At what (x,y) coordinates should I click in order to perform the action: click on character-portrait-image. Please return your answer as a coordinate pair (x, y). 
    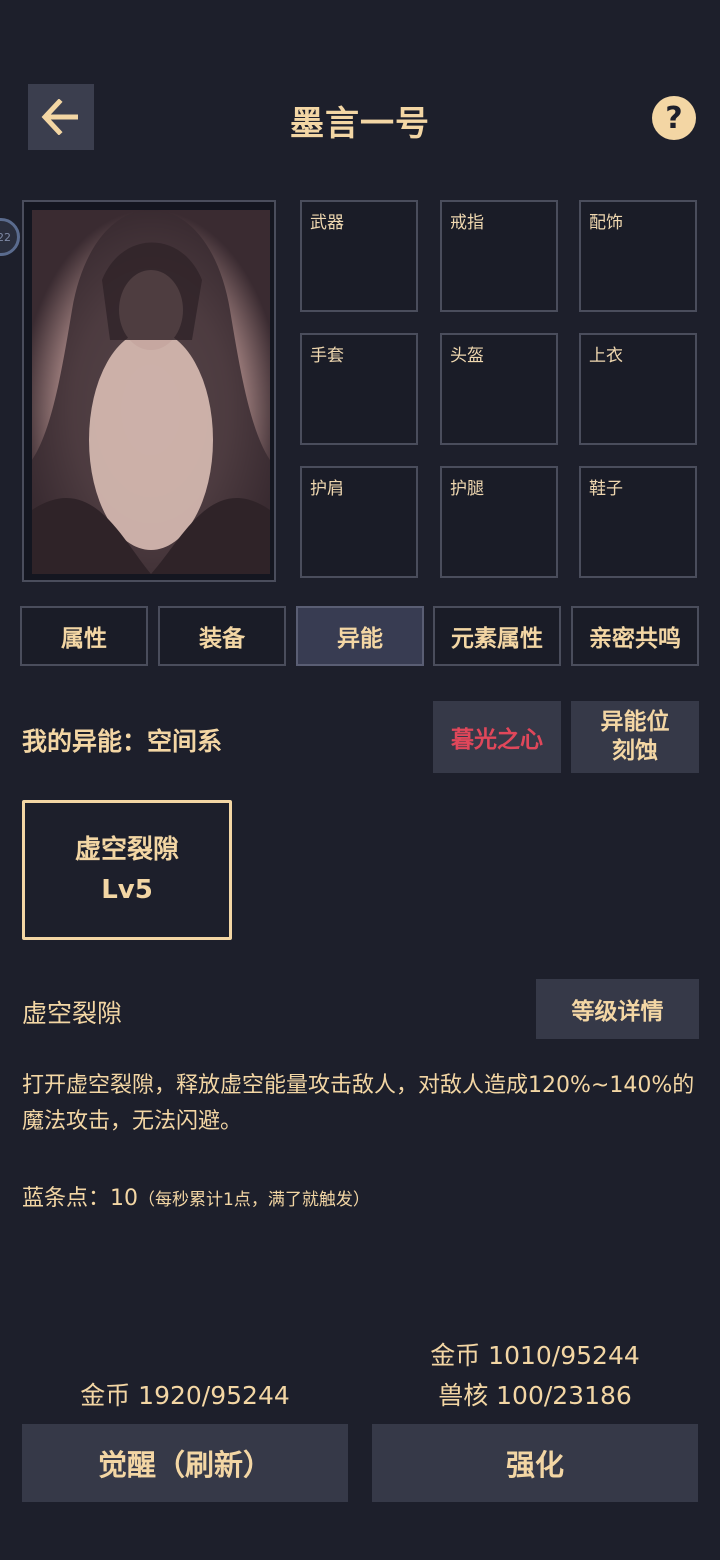
    Looking at the image, I should click on (151, 392).